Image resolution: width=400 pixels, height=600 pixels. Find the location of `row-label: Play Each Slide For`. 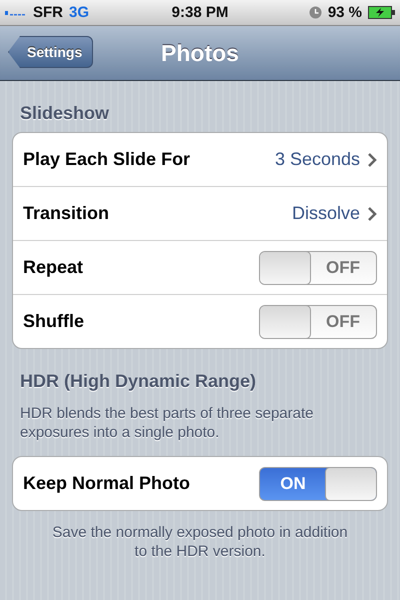

row-label: Play Each Slide For is located at coordinates (107, 159).